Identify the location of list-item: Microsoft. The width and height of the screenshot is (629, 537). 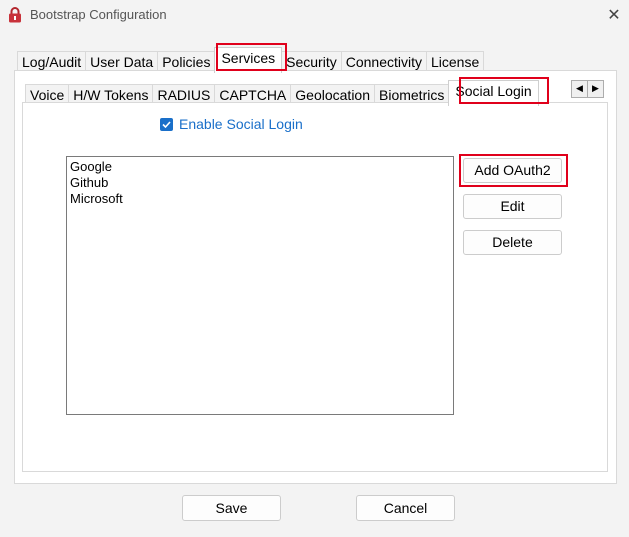
(96, 199).